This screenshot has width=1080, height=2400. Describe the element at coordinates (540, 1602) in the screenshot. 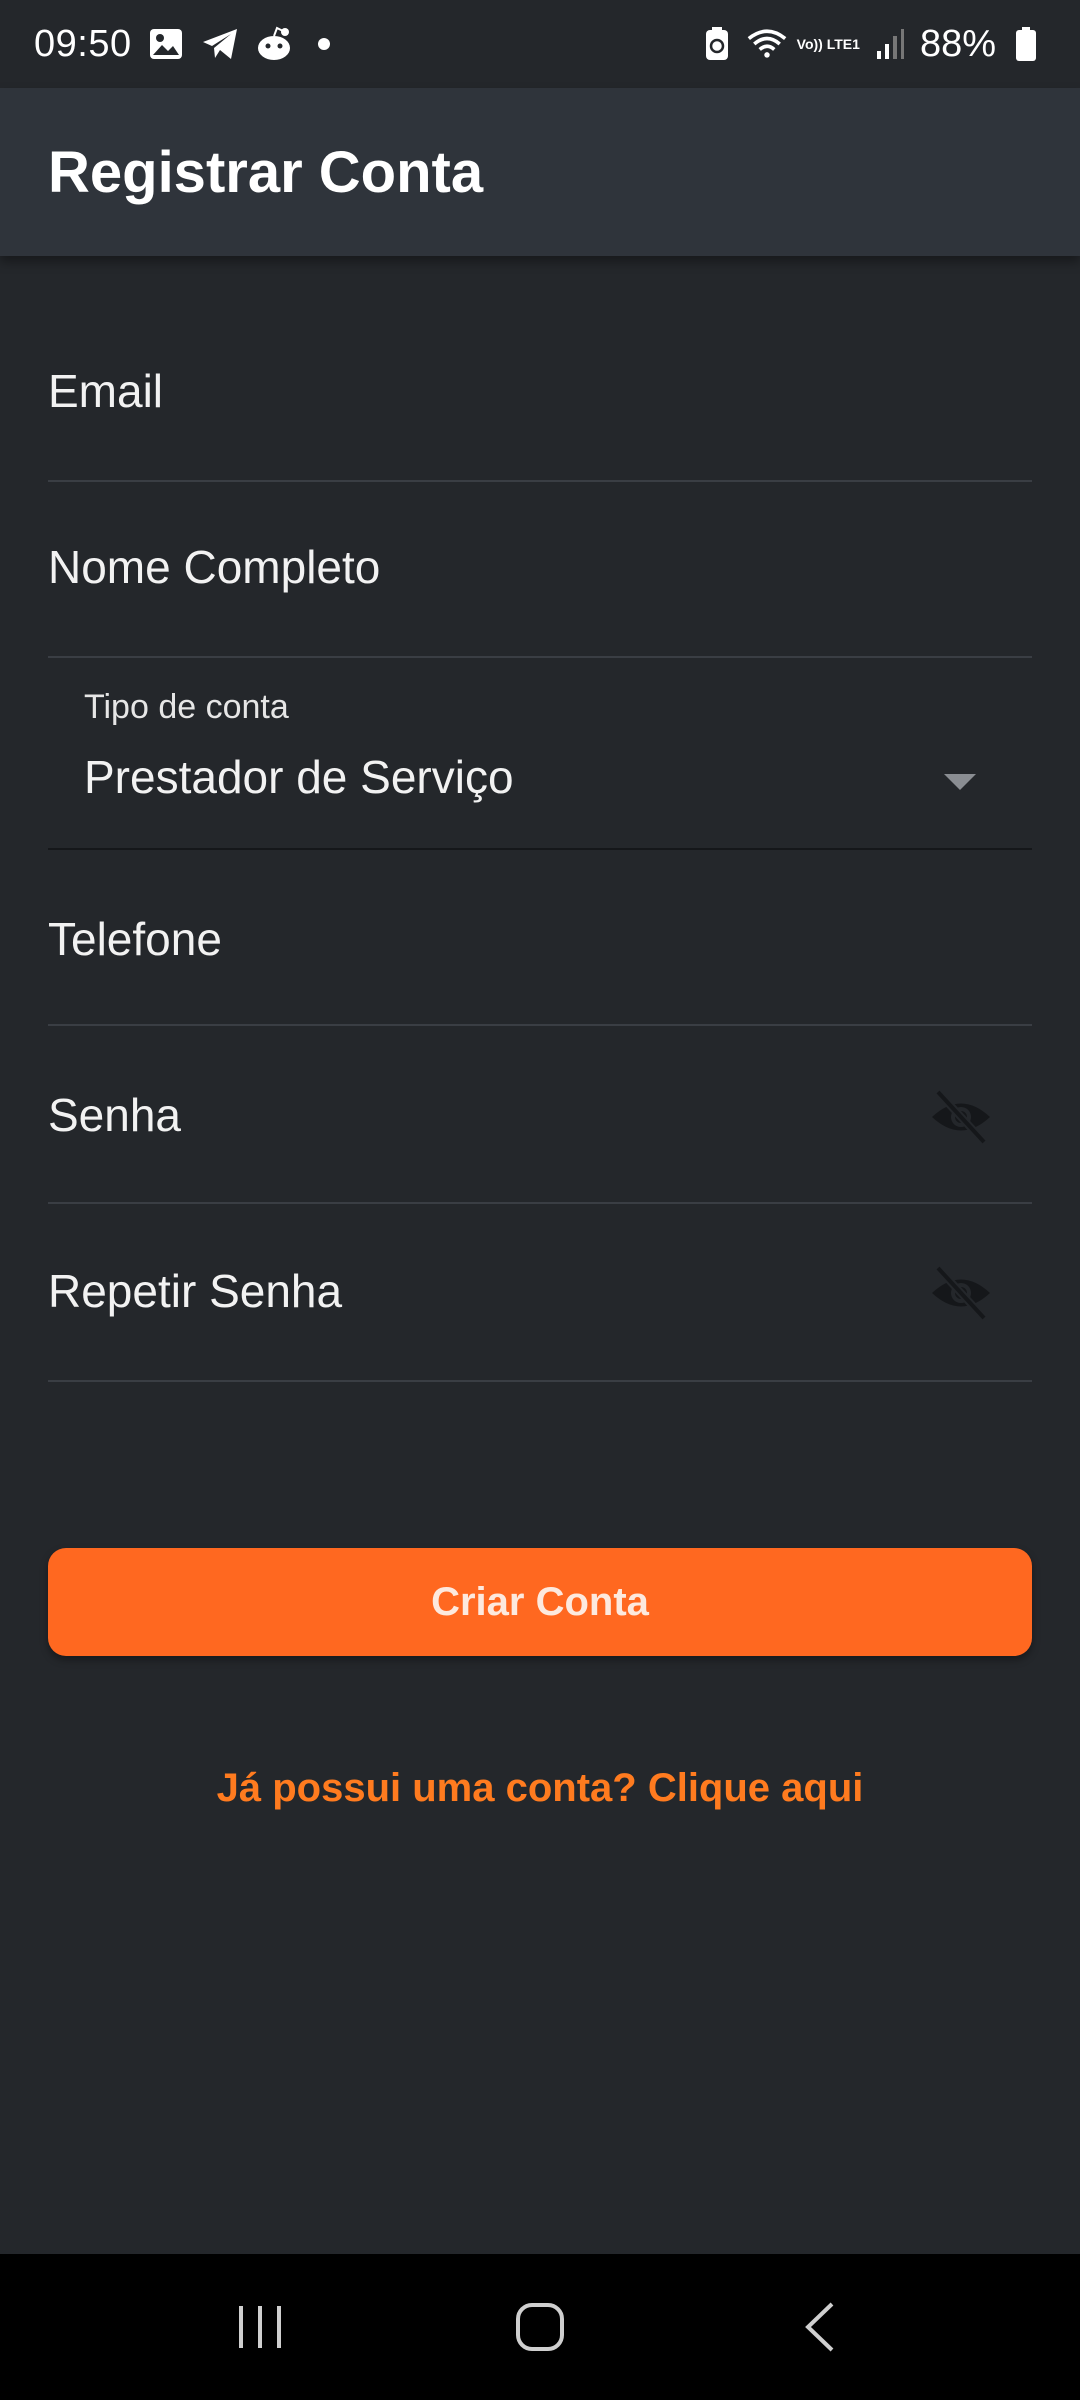

I see `create-account-button: Criar Conta` at that location.